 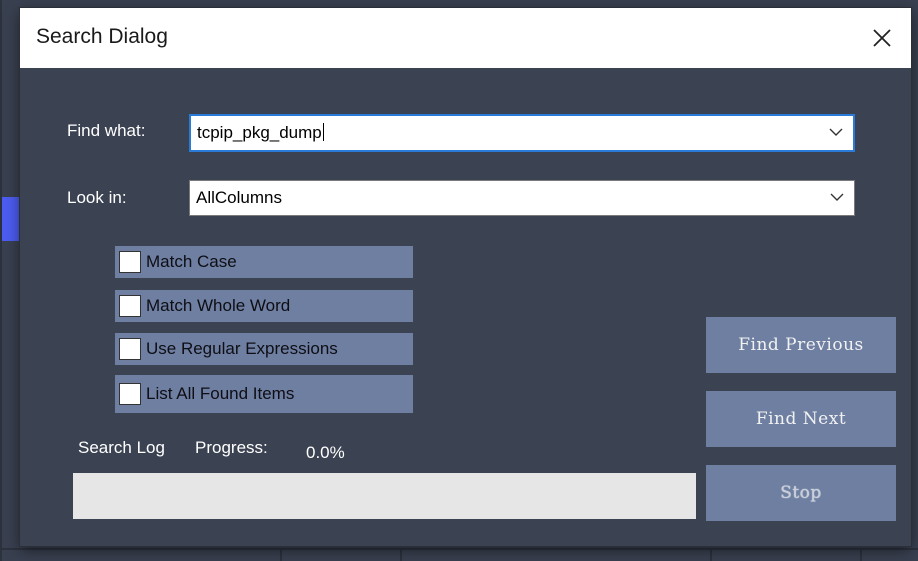 What do you see at coordinates (10, 219) in the screenshot?
I see `background-selected-cell` at bounding box center [10, 219].